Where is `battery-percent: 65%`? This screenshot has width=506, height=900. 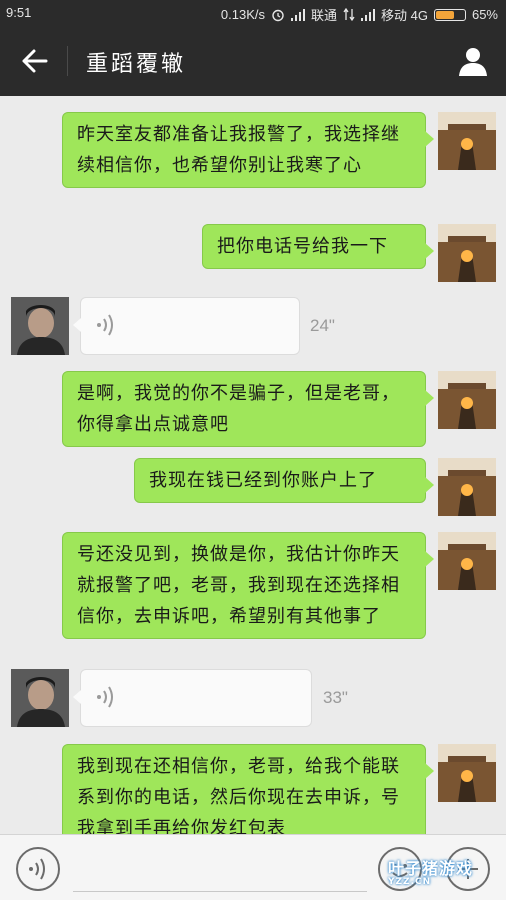
battery-percent: 65% is located at coordinates (484, 14).